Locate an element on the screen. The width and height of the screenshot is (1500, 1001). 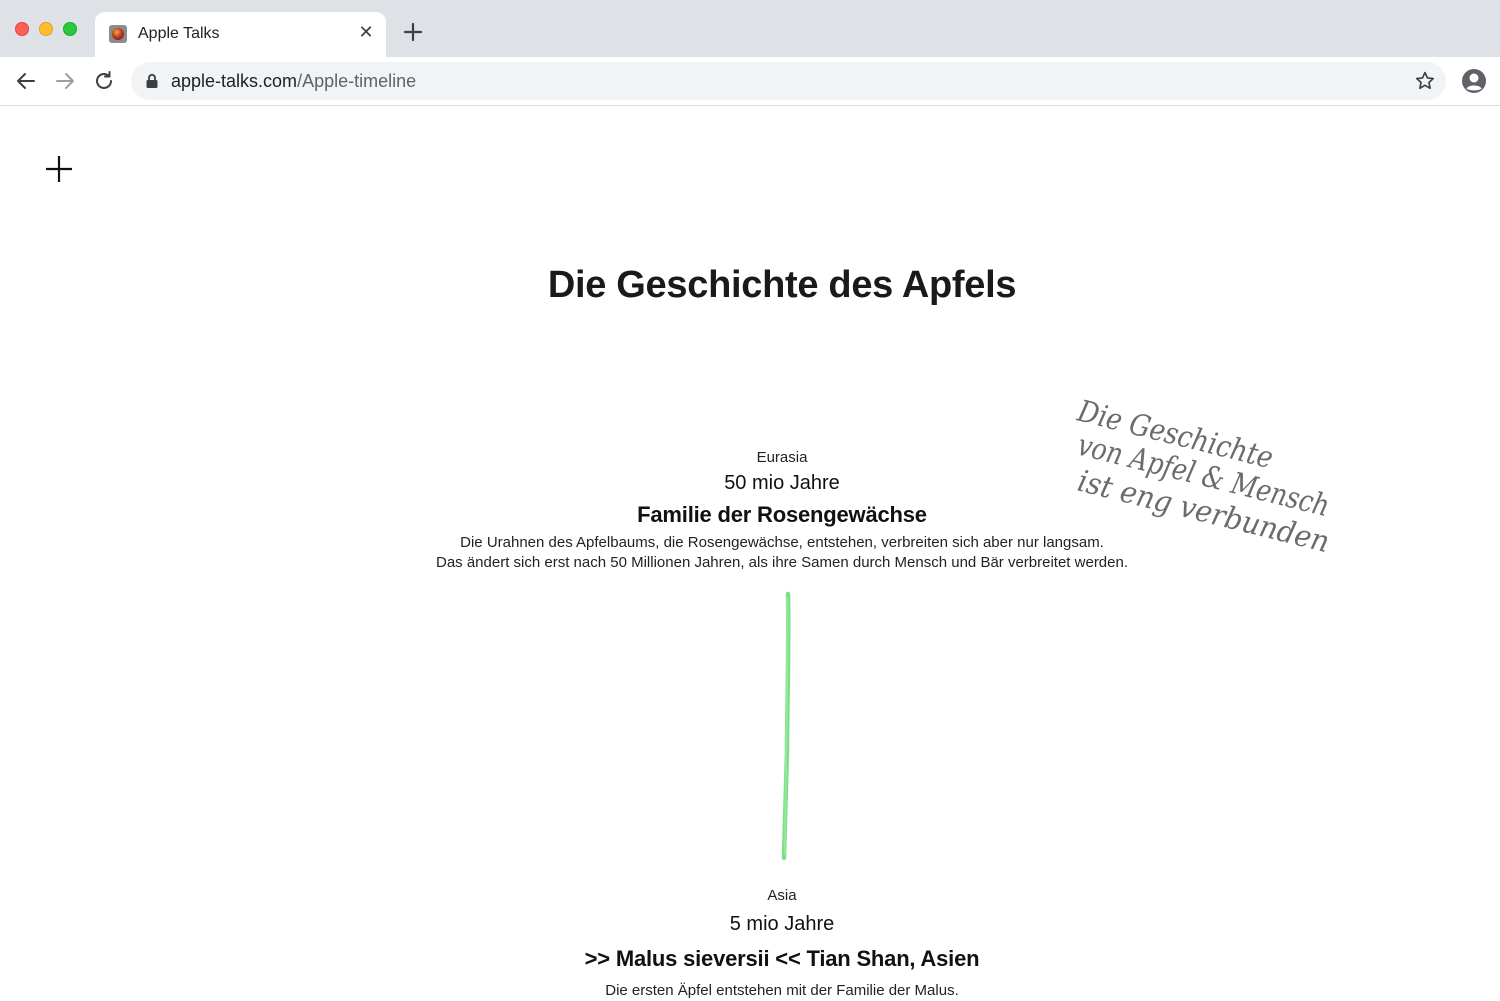
entry-region: Eurasia is located at coordinates (782, 457).